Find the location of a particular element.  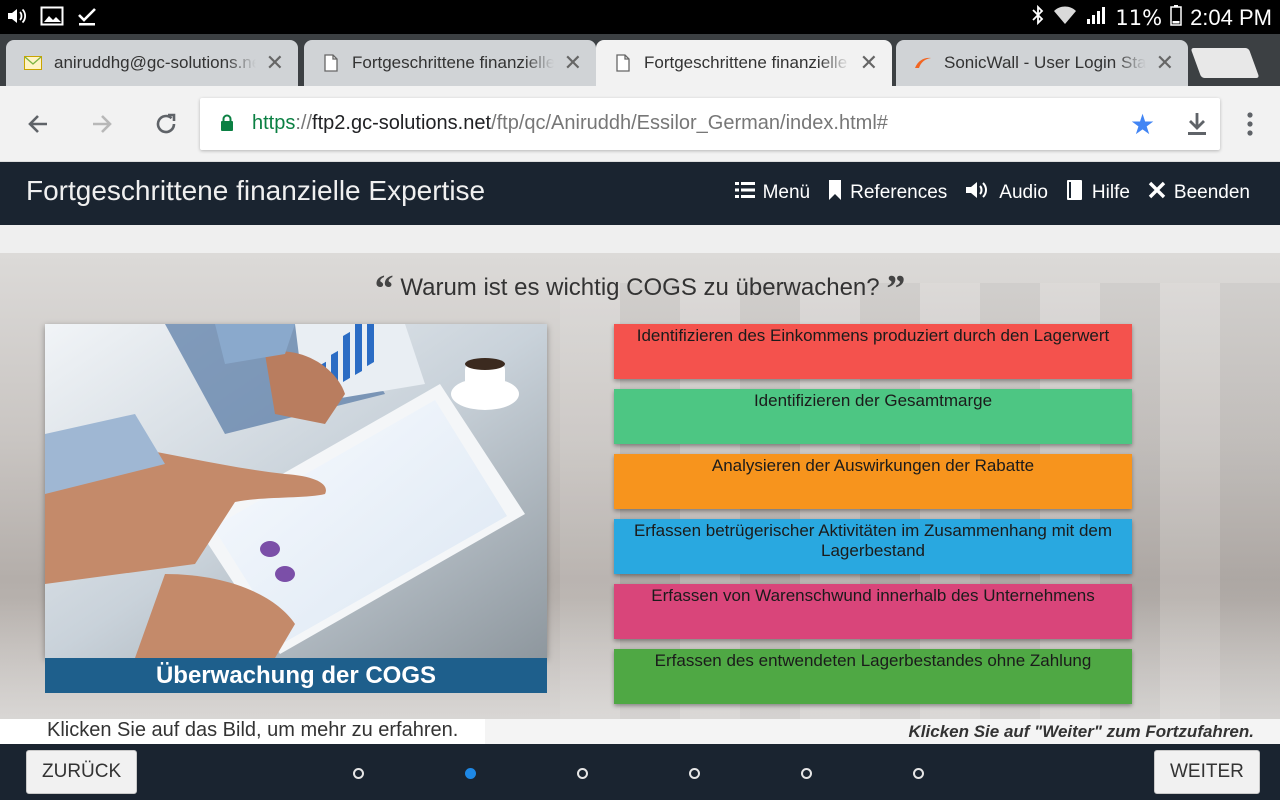

clock: 2:04 PM is located at coordinates (1231, 17).